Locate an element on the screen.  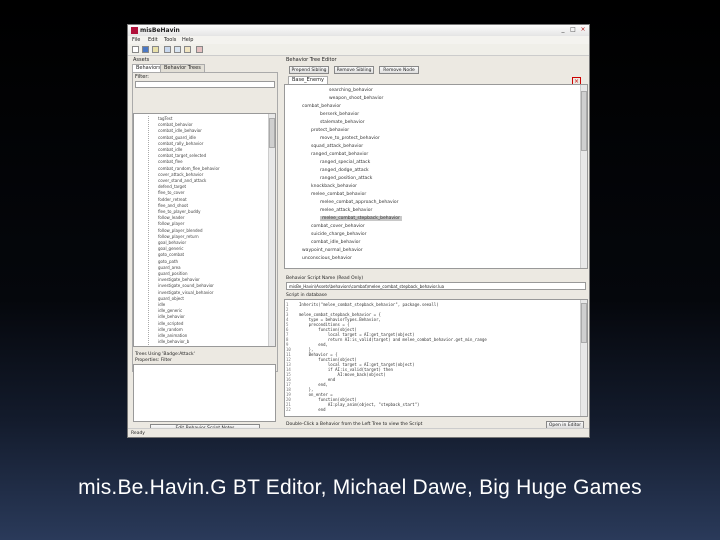
behavior-list-item: combat_rally_behavior is located at coordinates (180, 143).